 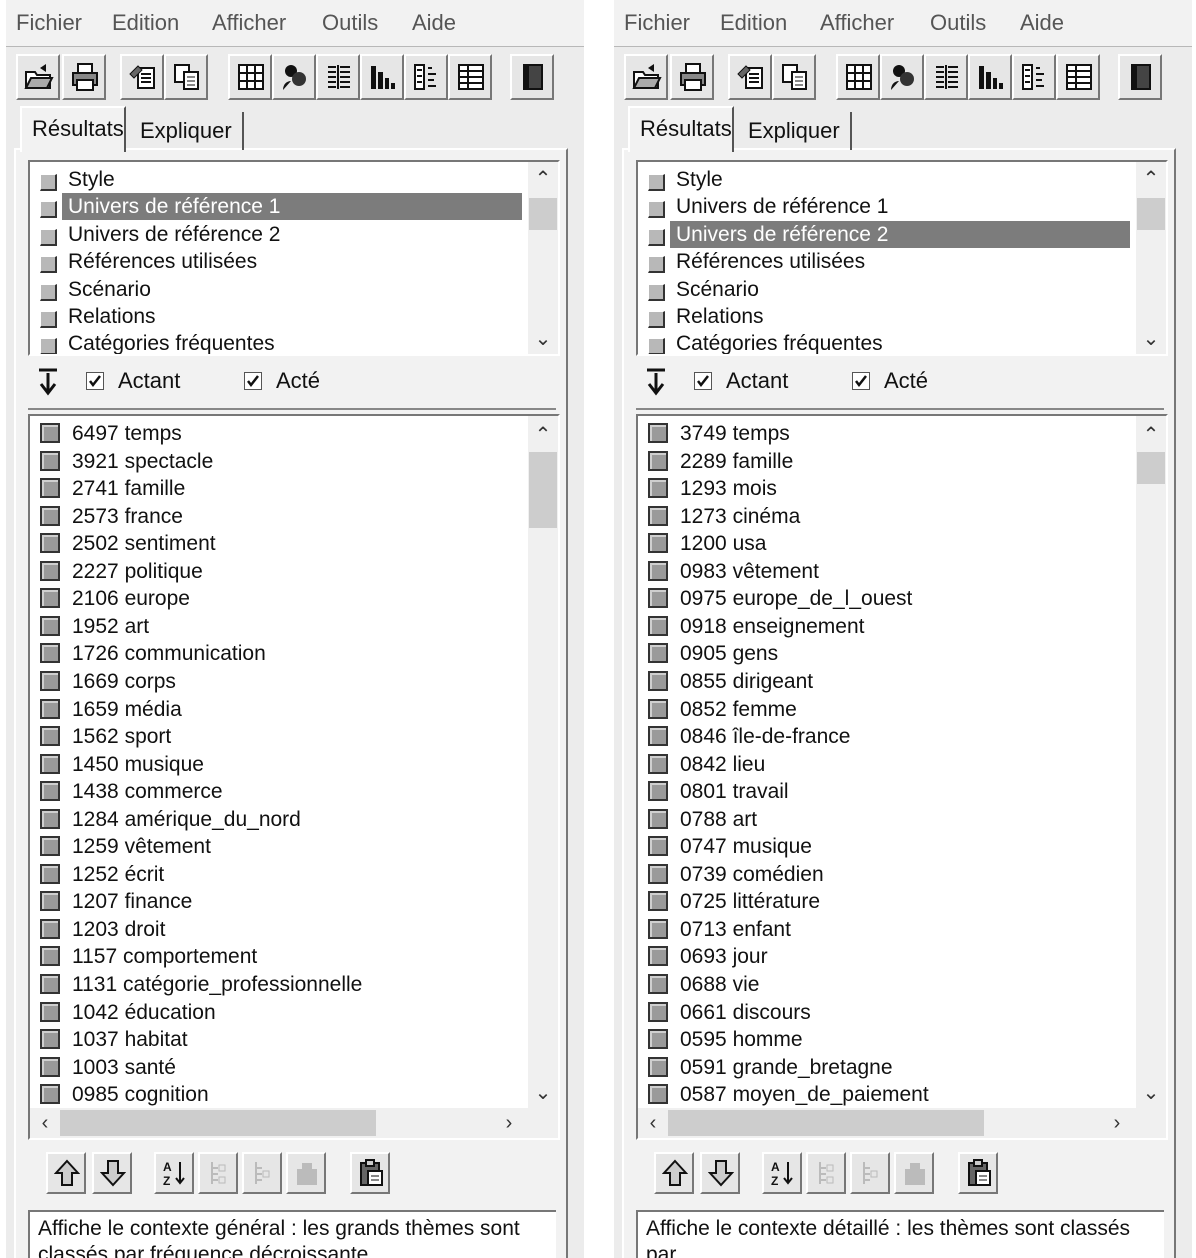 I want to click on category-item: Relations, so click(x=886, y=316).